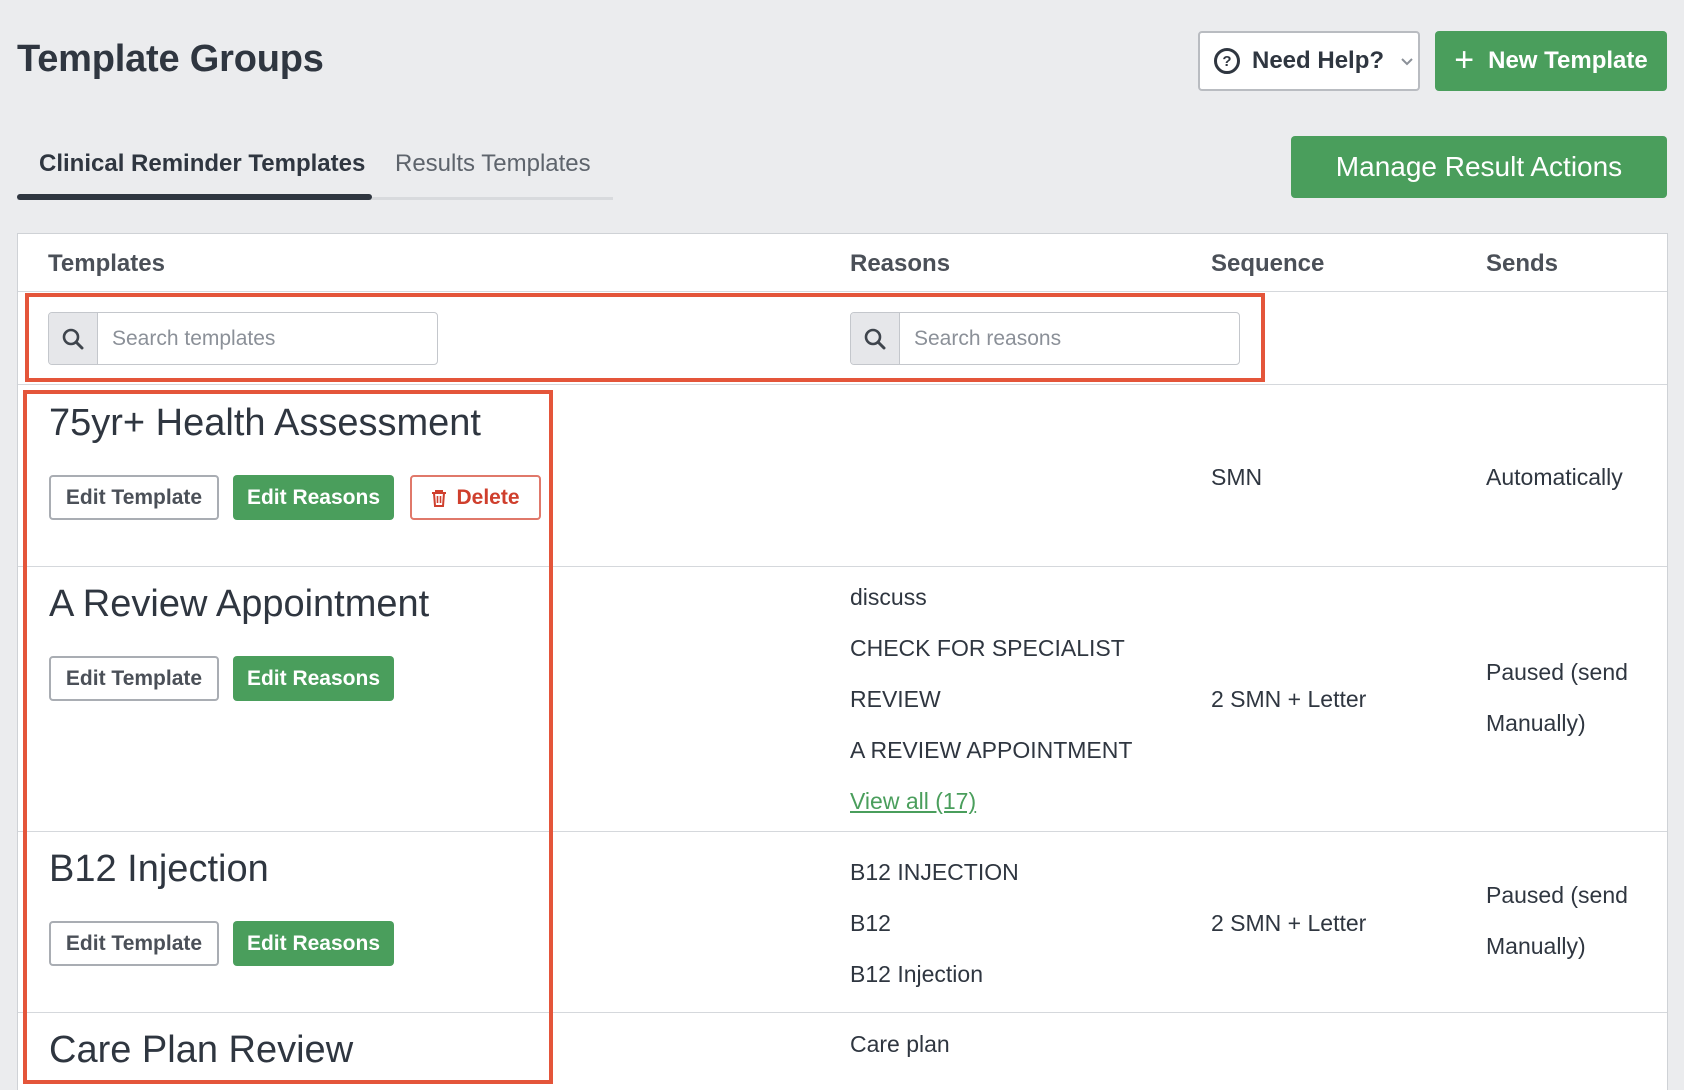 The image size is (1684, 1090). Describe the element at coordinates (265, 423) in the screenshot. I see `template-name: 75yr+ Health Assessment` at that location.